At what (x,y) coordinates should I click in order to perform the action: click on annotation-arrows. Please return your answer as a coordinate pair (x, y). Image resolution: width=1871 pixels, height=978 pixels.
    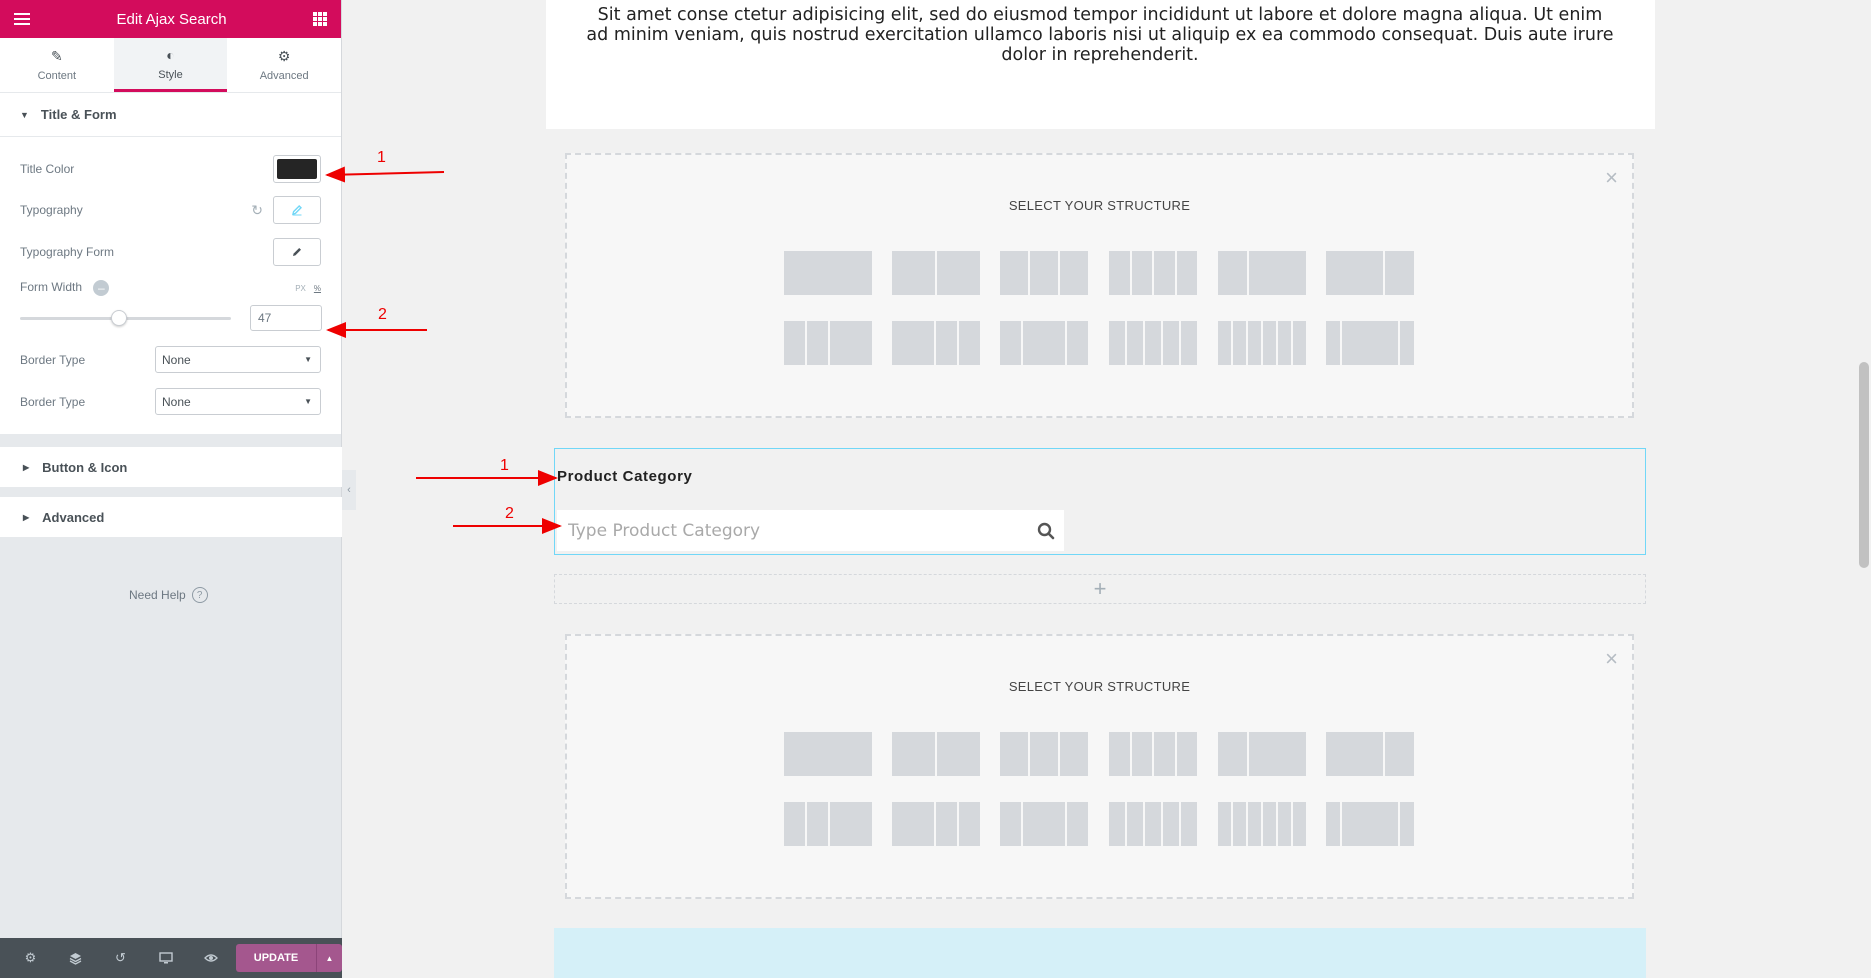
    Looking at the image, I should click on (443, 350).